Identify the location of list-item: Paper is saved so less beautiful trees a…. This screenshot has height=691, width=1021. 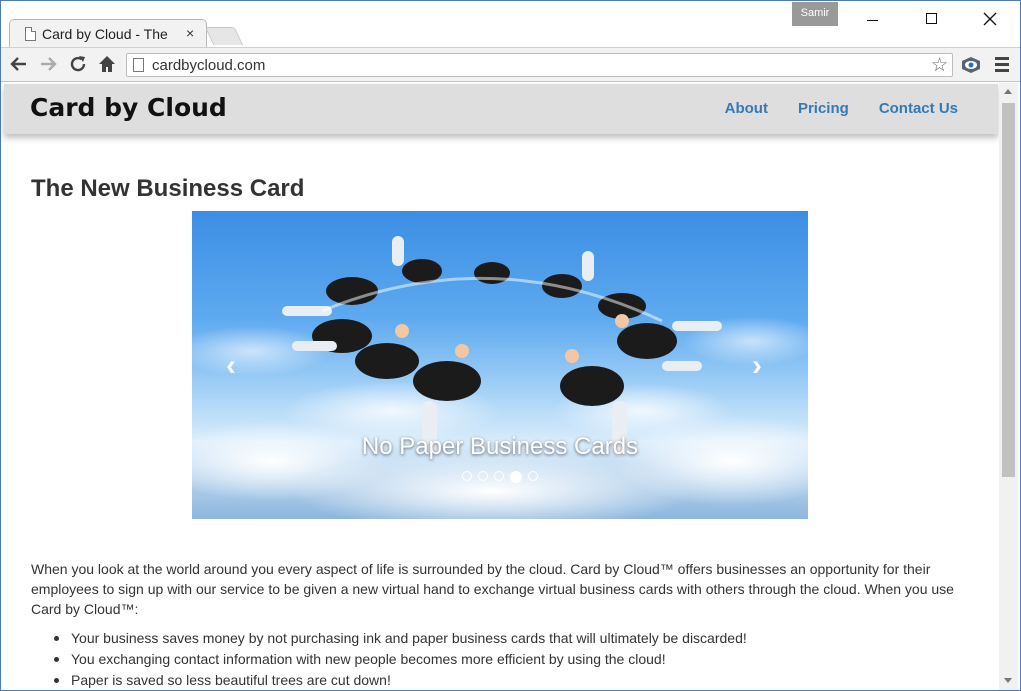
(400, 680).